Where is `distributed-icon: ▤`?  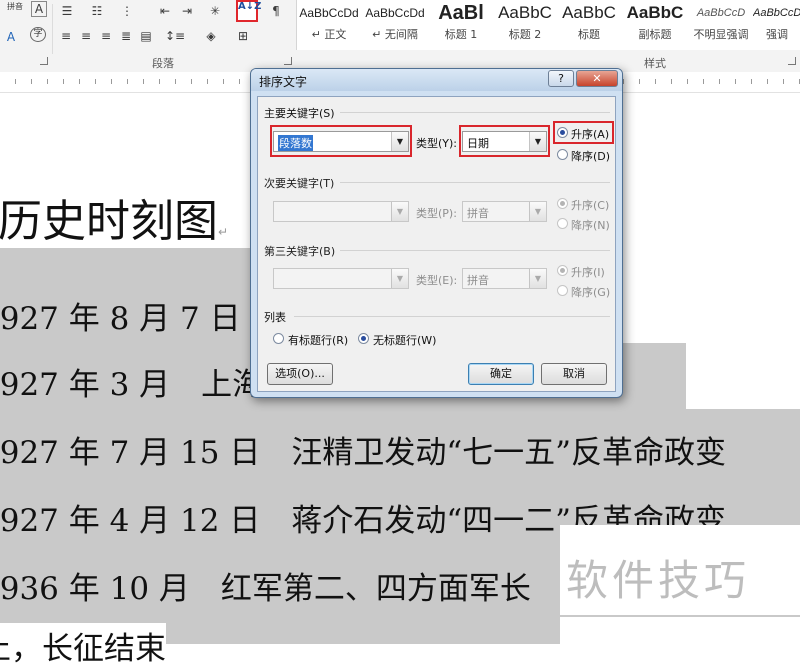
distributed-icon: ▤ is located at coordinates (146, 36).